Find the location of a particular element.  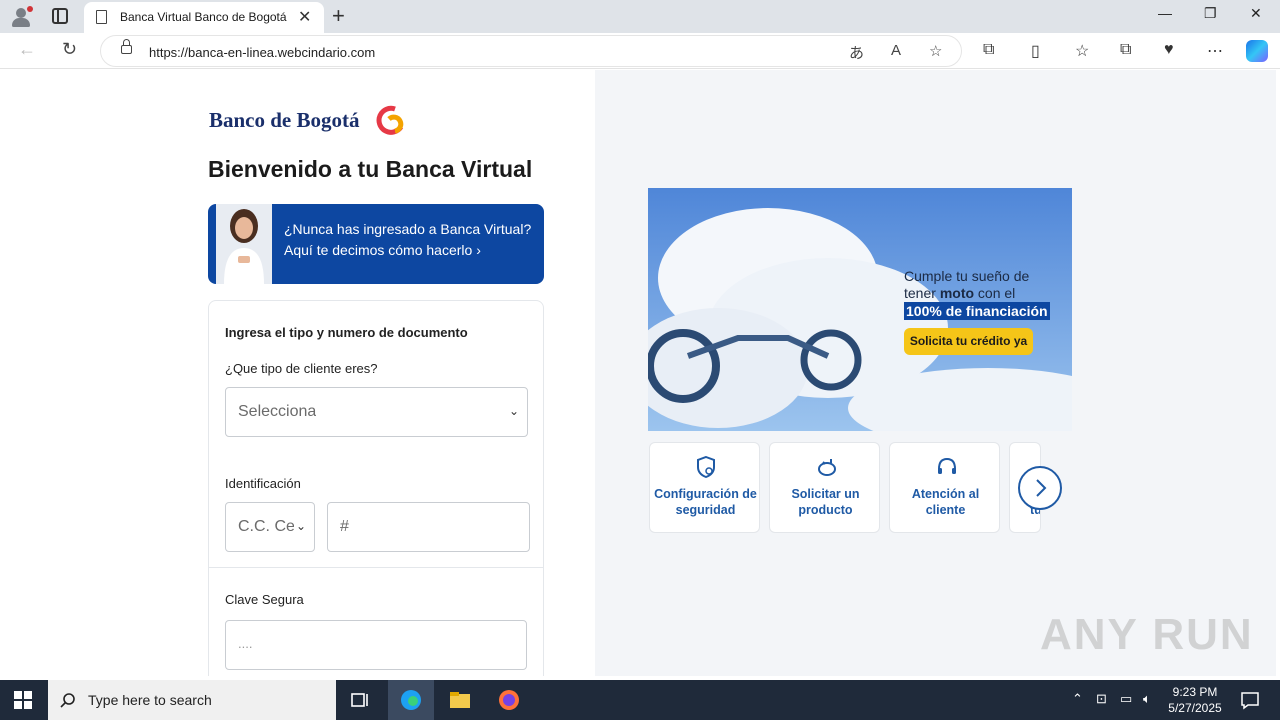

url-text: https://banca-en-linea.webcindario.com is located at coordinates (262, 52).